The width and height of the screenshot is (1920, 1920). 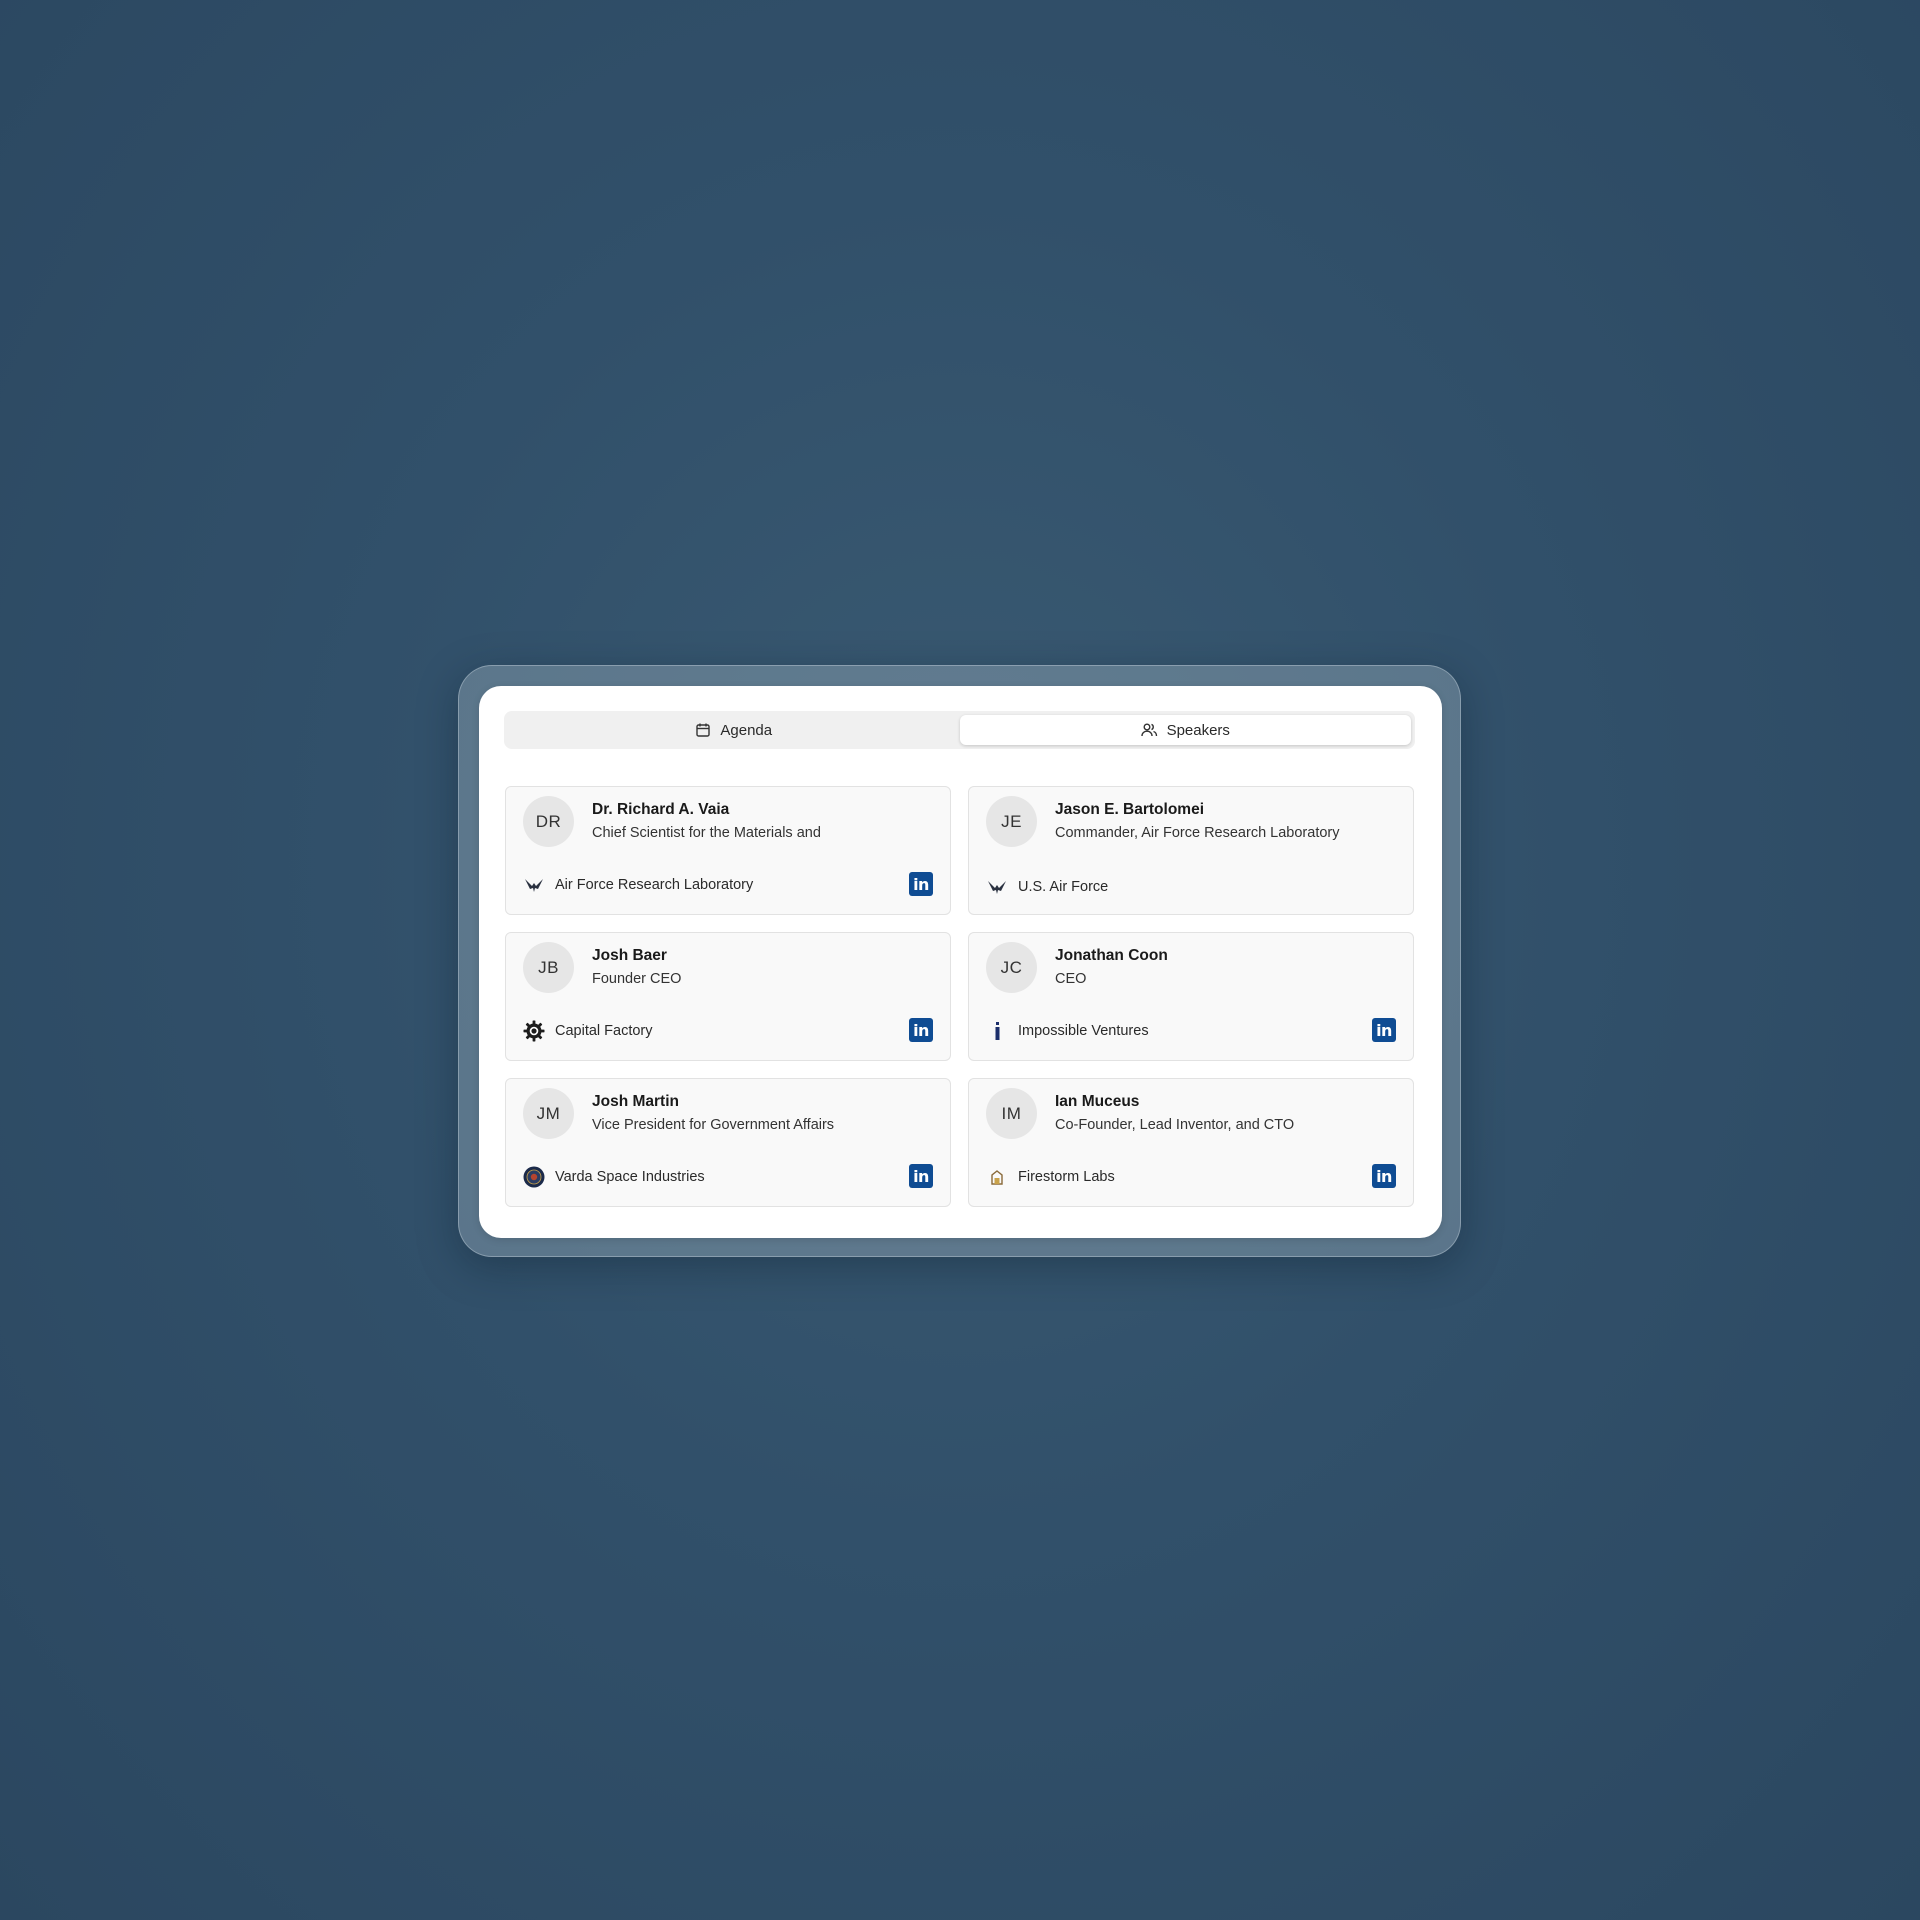 I want to click on speaker-org: Air Force Research Laboratory, so click(x=638, y=885).